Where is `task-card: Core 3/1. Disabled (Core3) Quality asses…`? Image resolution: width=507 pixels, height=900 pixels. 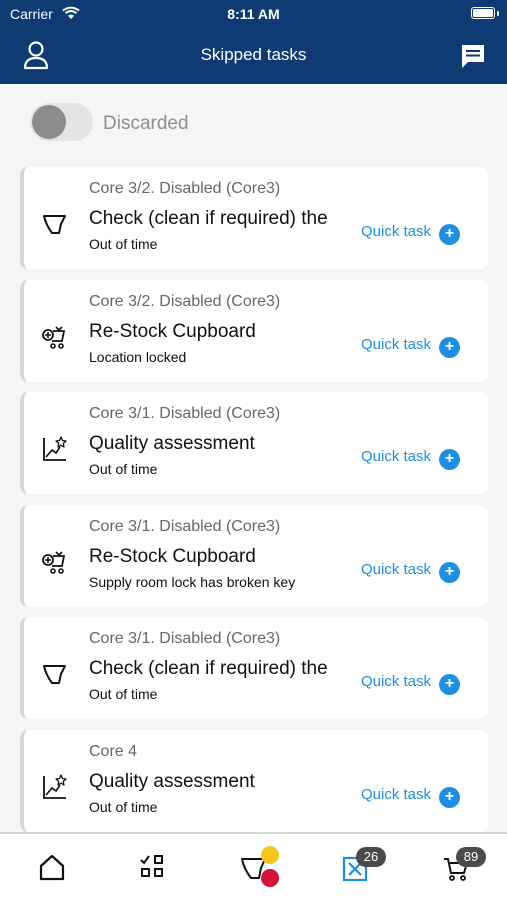
task-card: Core 3/1. Disabled (Core3) Quality asses… is located at coordinates (254, 443).